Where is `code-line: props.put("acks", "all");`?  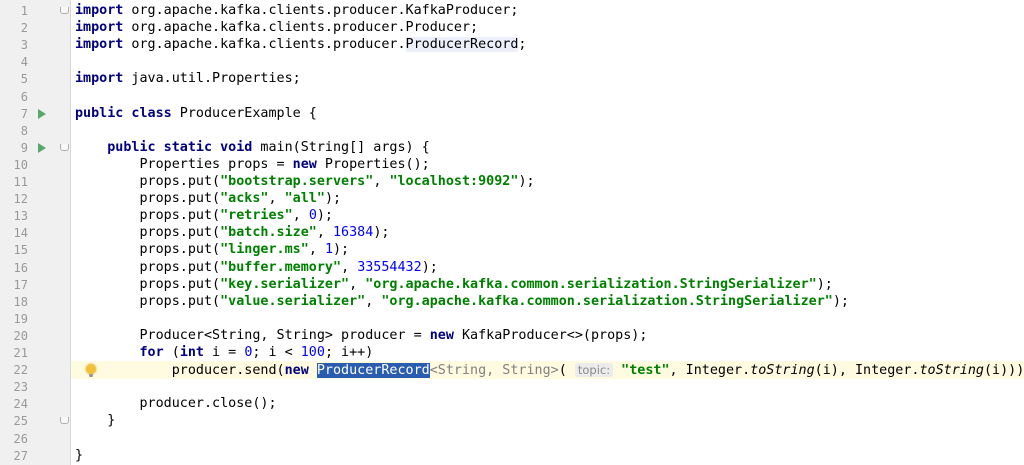
code-line: props.put("acks", "all"); is located at coordinates (547, 199).